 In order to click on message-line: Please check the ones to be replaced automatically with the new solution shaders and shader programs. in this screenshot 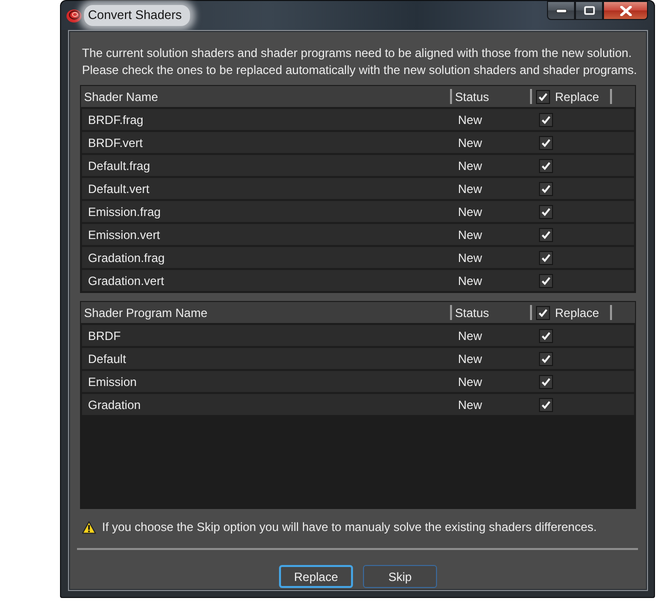, I will do `click(358, 70)`.